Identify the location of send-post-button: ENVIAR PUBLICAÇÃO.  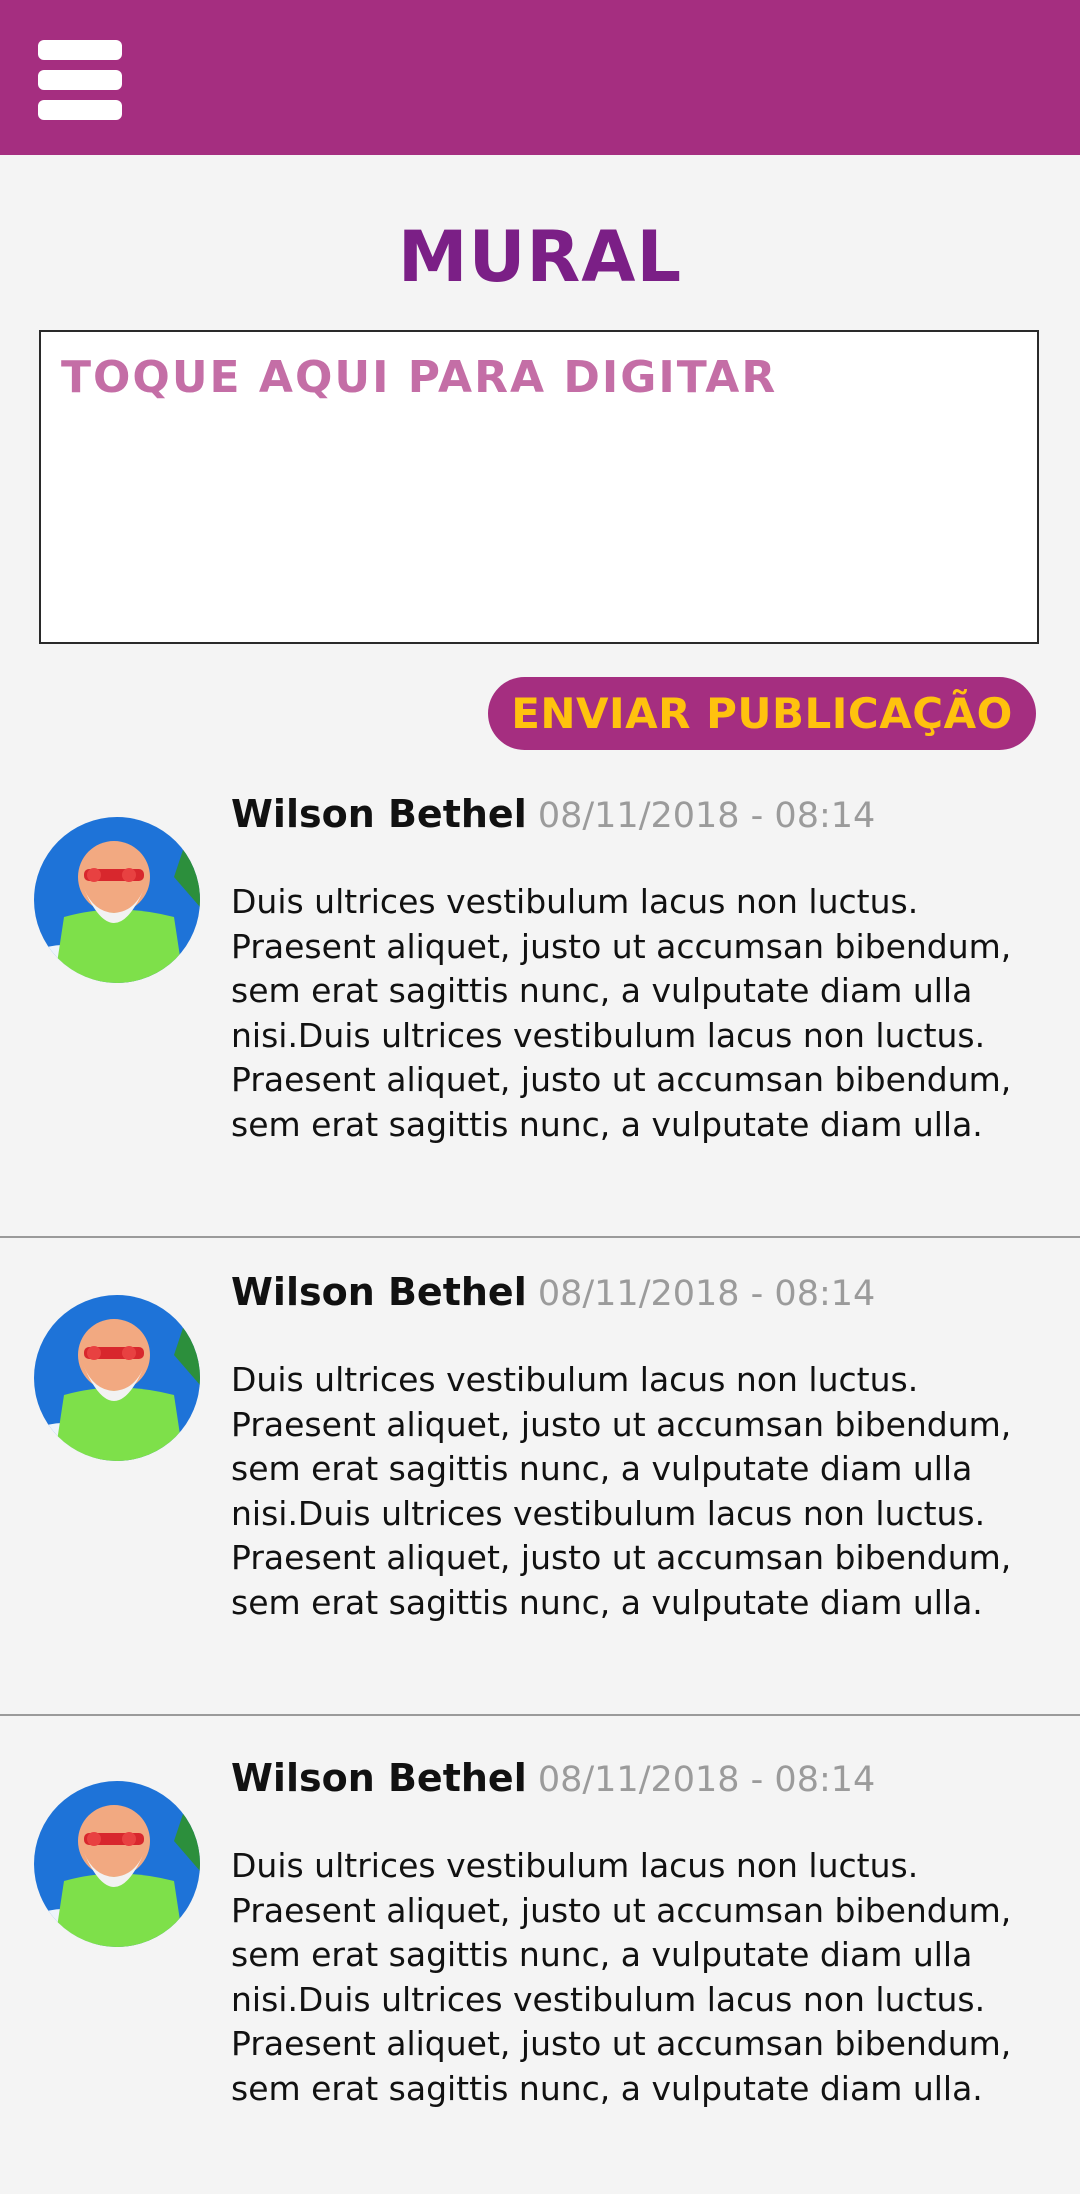
(762, 713).